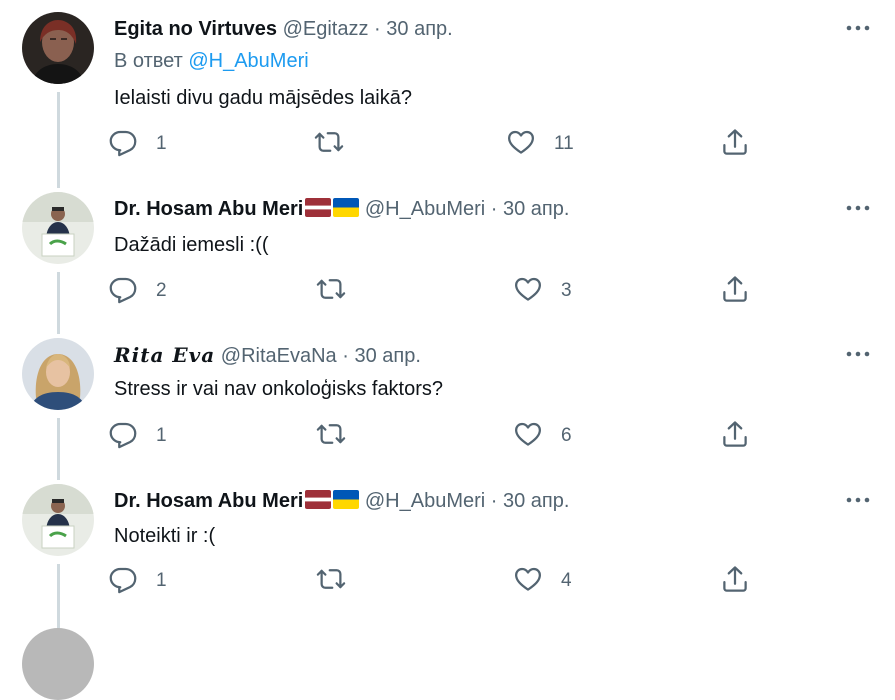 This screenshot has height=700, width=895. What do you see at coordinates (564, 143) in the screenshot?
I see `like-count: 11` at bounding box center [564, 143].